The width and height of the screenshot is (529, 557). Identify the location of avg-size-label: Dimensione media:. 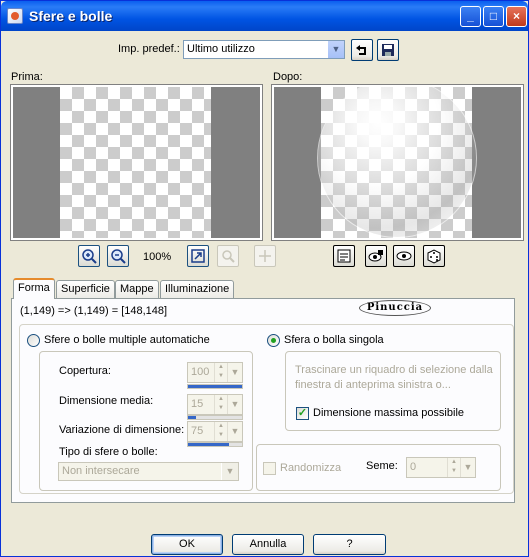
(106, 401).